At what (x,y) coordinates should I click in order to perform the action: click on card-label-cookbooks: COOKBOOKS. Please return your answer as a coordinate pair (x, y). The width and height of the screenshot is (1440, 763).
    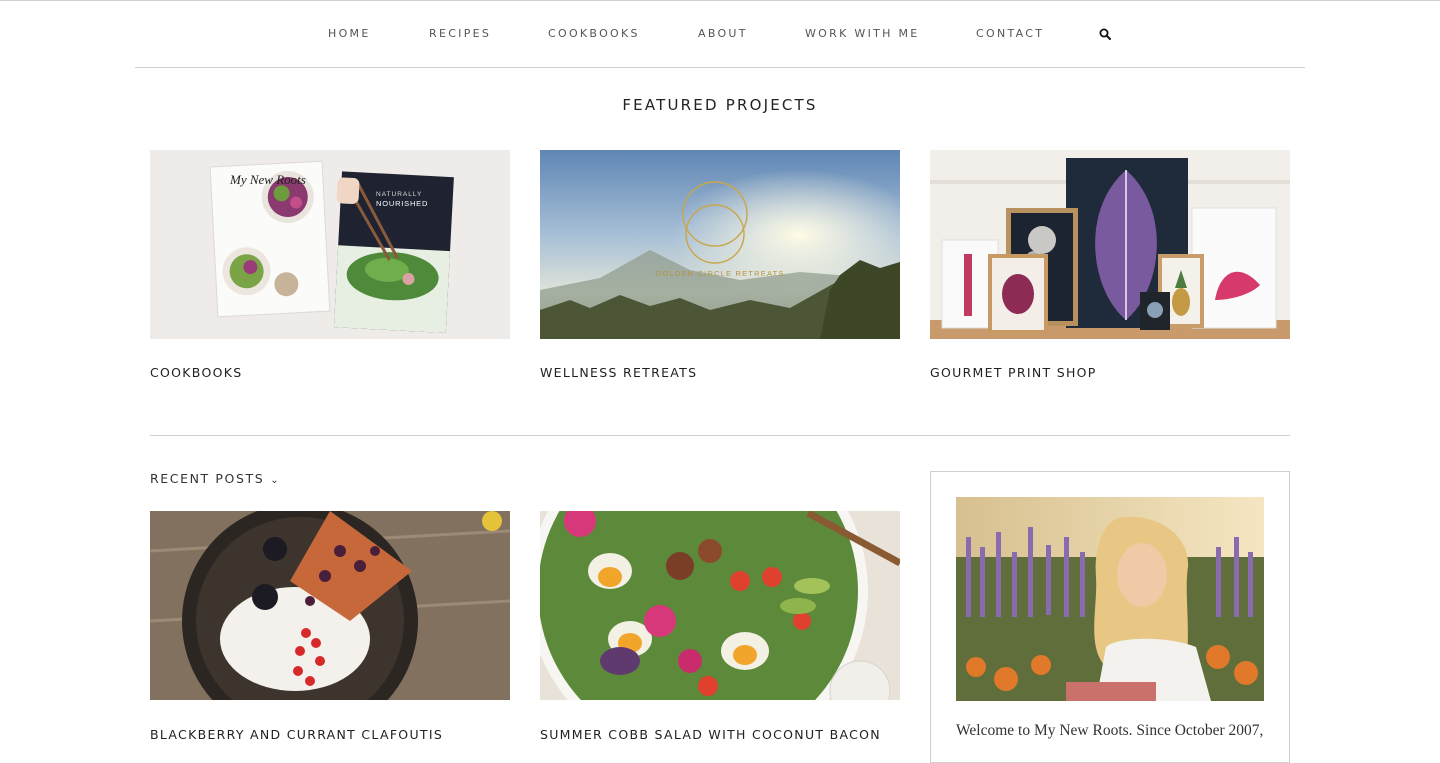
    Looking at the image, I should click on (196, 372).